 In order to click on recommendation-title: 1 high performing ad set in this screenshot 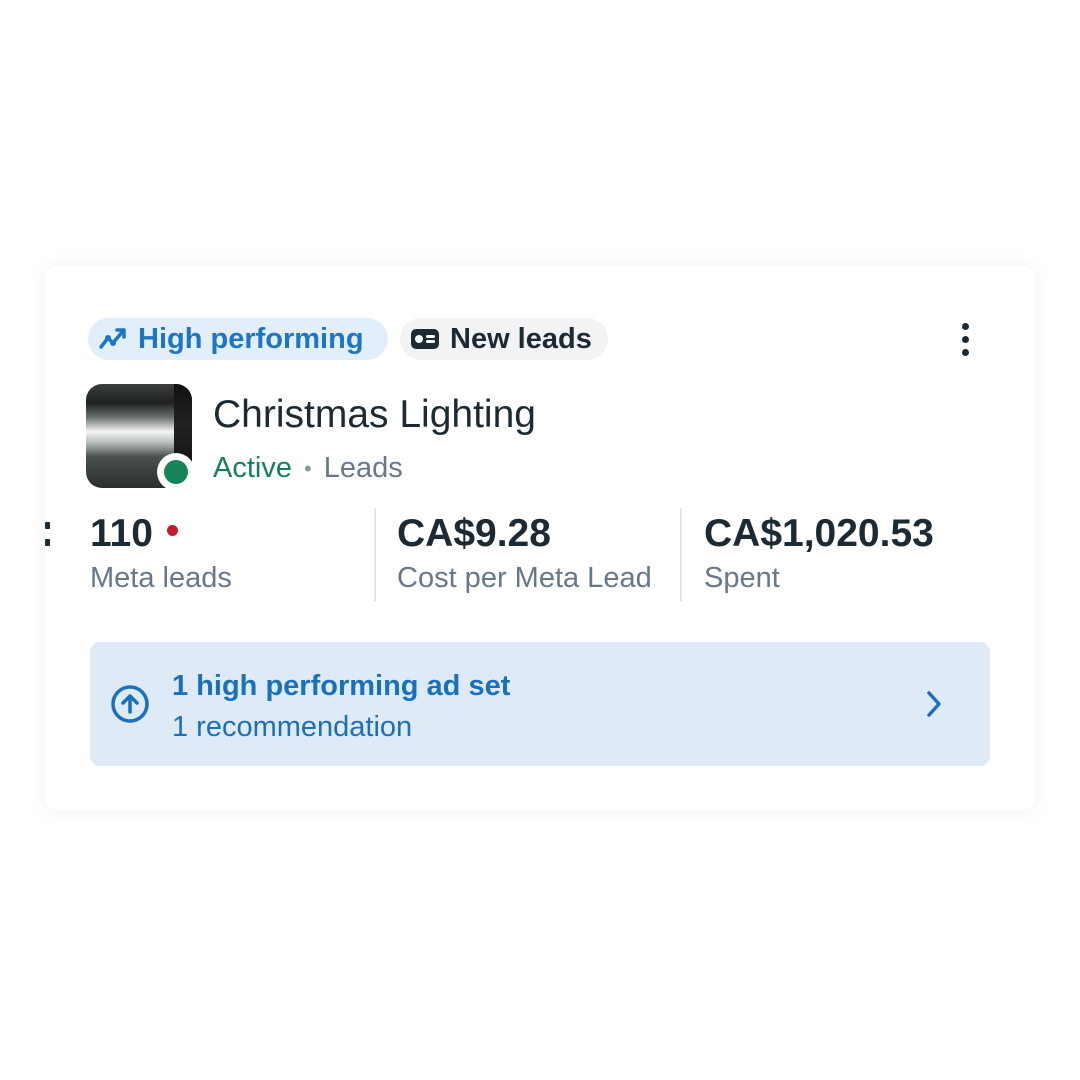, I will do `click(341, 686)`.